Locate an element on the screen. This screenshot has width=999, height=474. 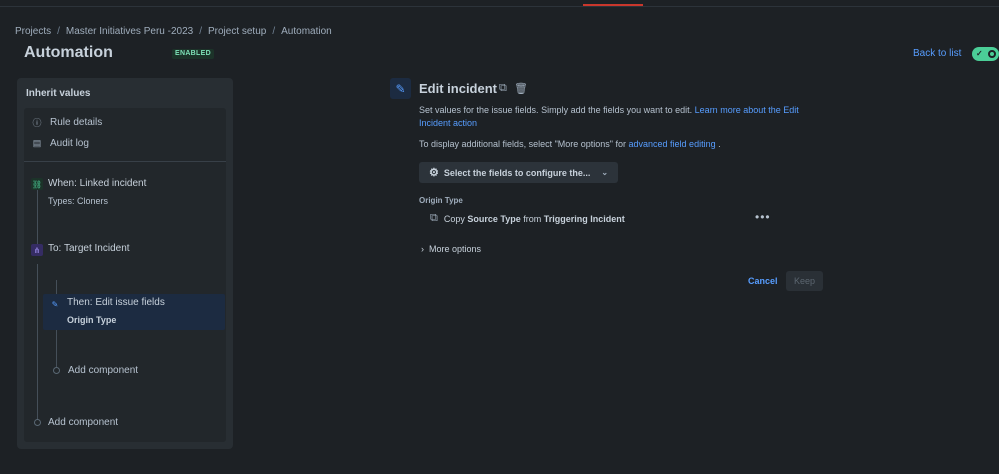
rule-details-item: ⓘ Rule details is located at coordinates (67, 122).